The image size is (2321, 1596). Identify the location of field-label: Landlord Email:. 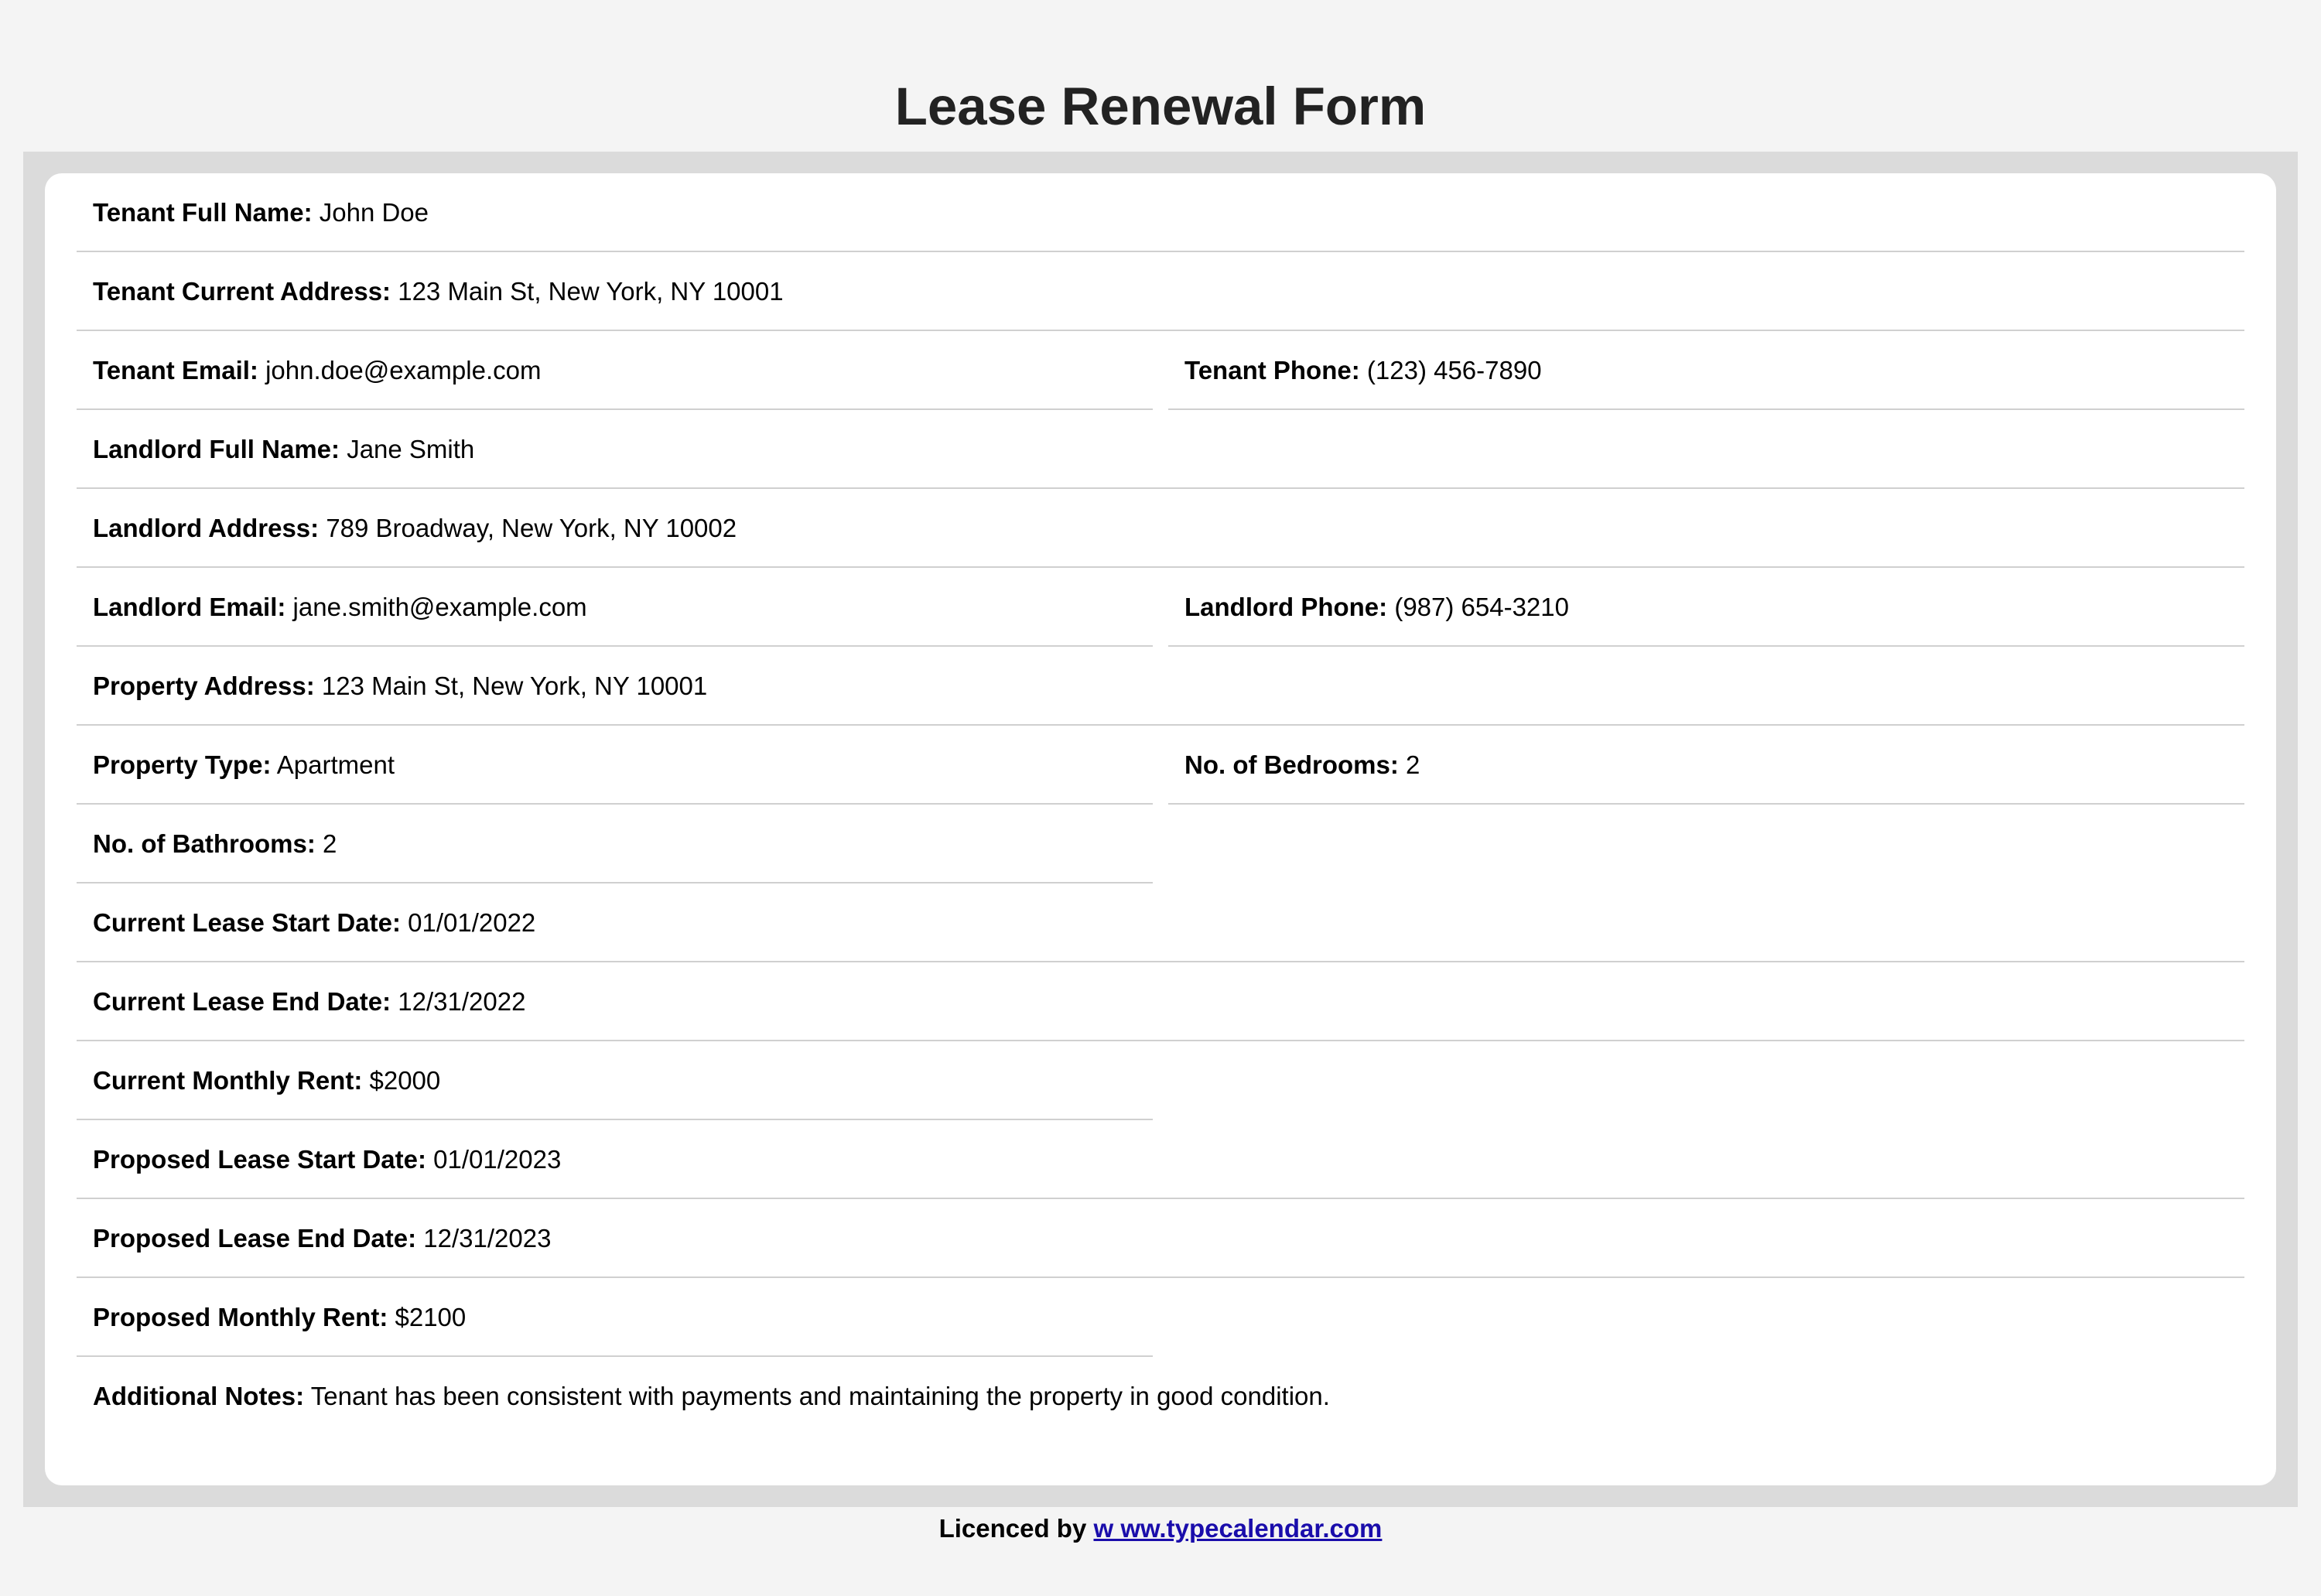
(189, 607).